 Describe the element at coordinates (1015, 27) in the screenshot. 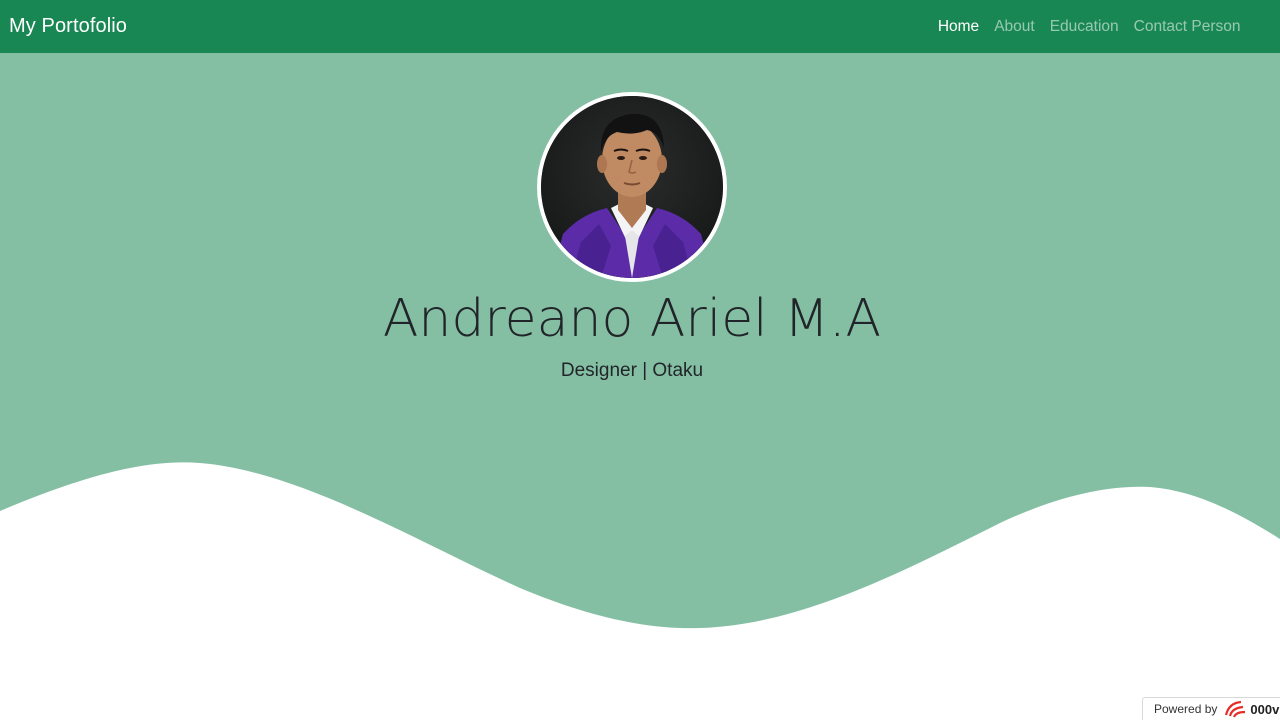

I see `nav-link-about: About` at that location.